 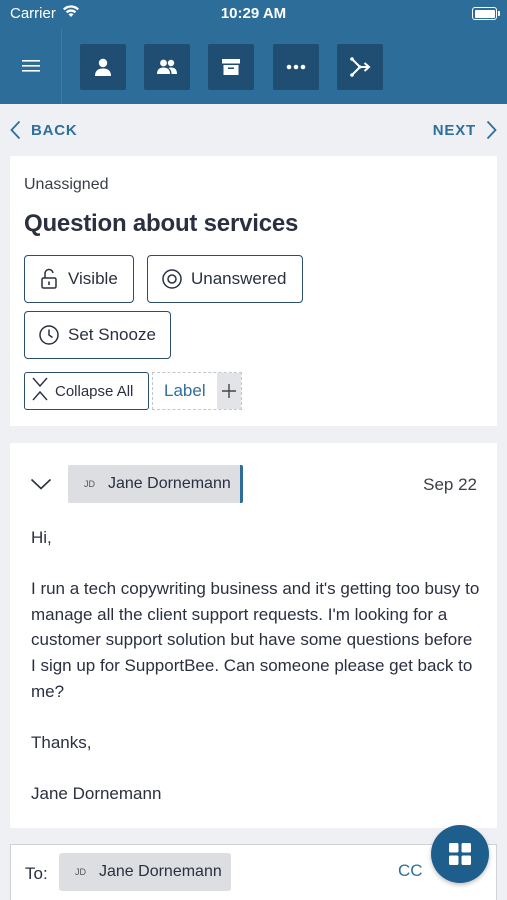 I want to click on chevron-down-icon, so click(x=41, y=486).